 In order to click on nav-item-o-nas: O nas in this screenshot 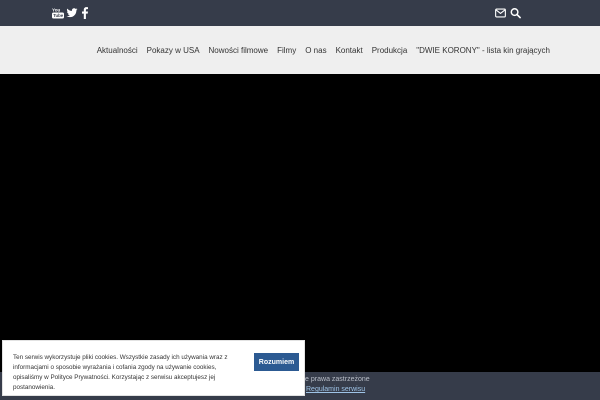, I will do `click(315, 50)`.